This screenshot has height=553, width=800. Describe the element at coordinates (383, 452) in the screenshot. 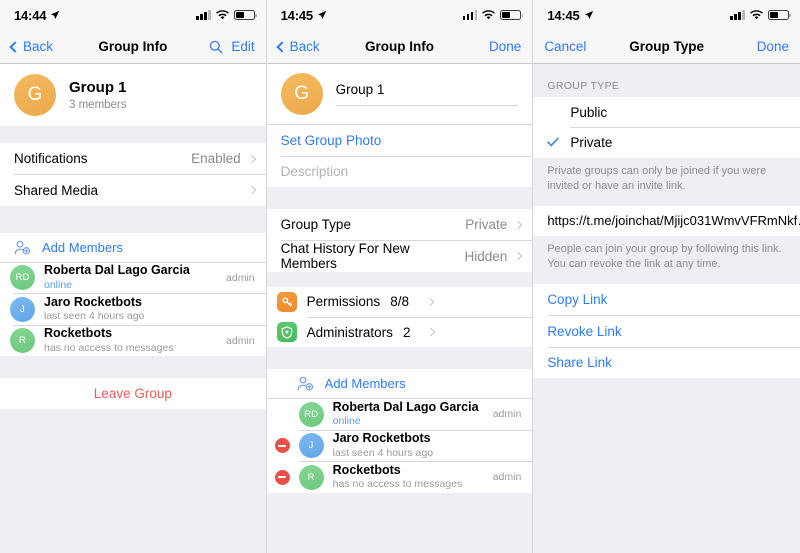

I see `member-status: last seen 4 hours ago` at that location.